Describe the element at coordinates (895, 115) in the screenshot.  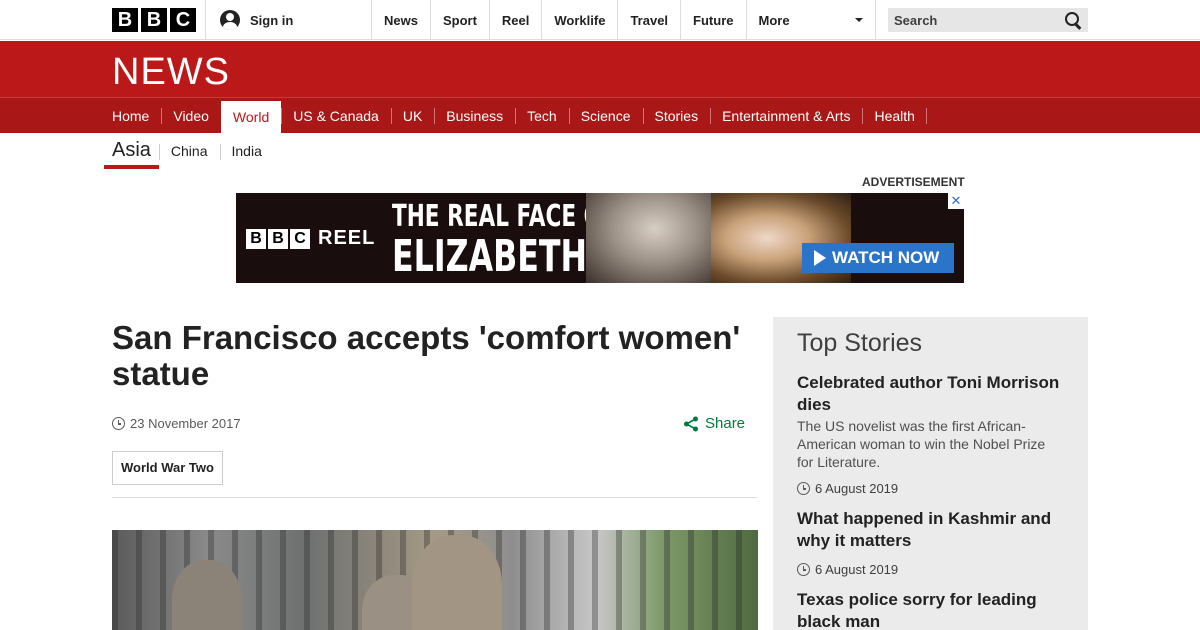
I see `section-nav-health: Health` at that location.